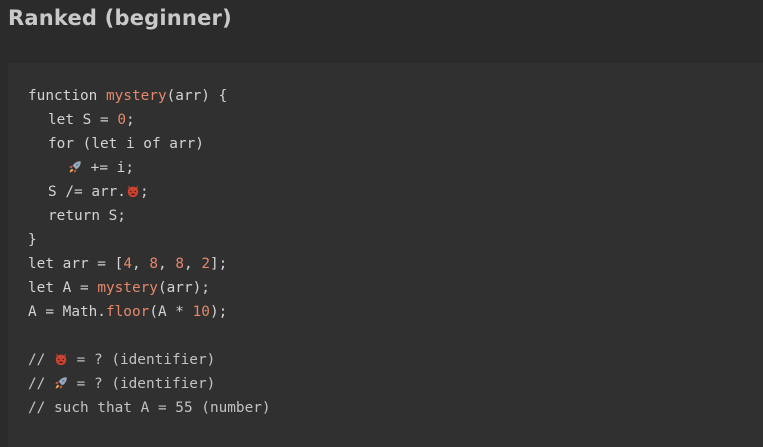  I want to click on code-text: += i;, so click(108, 168).